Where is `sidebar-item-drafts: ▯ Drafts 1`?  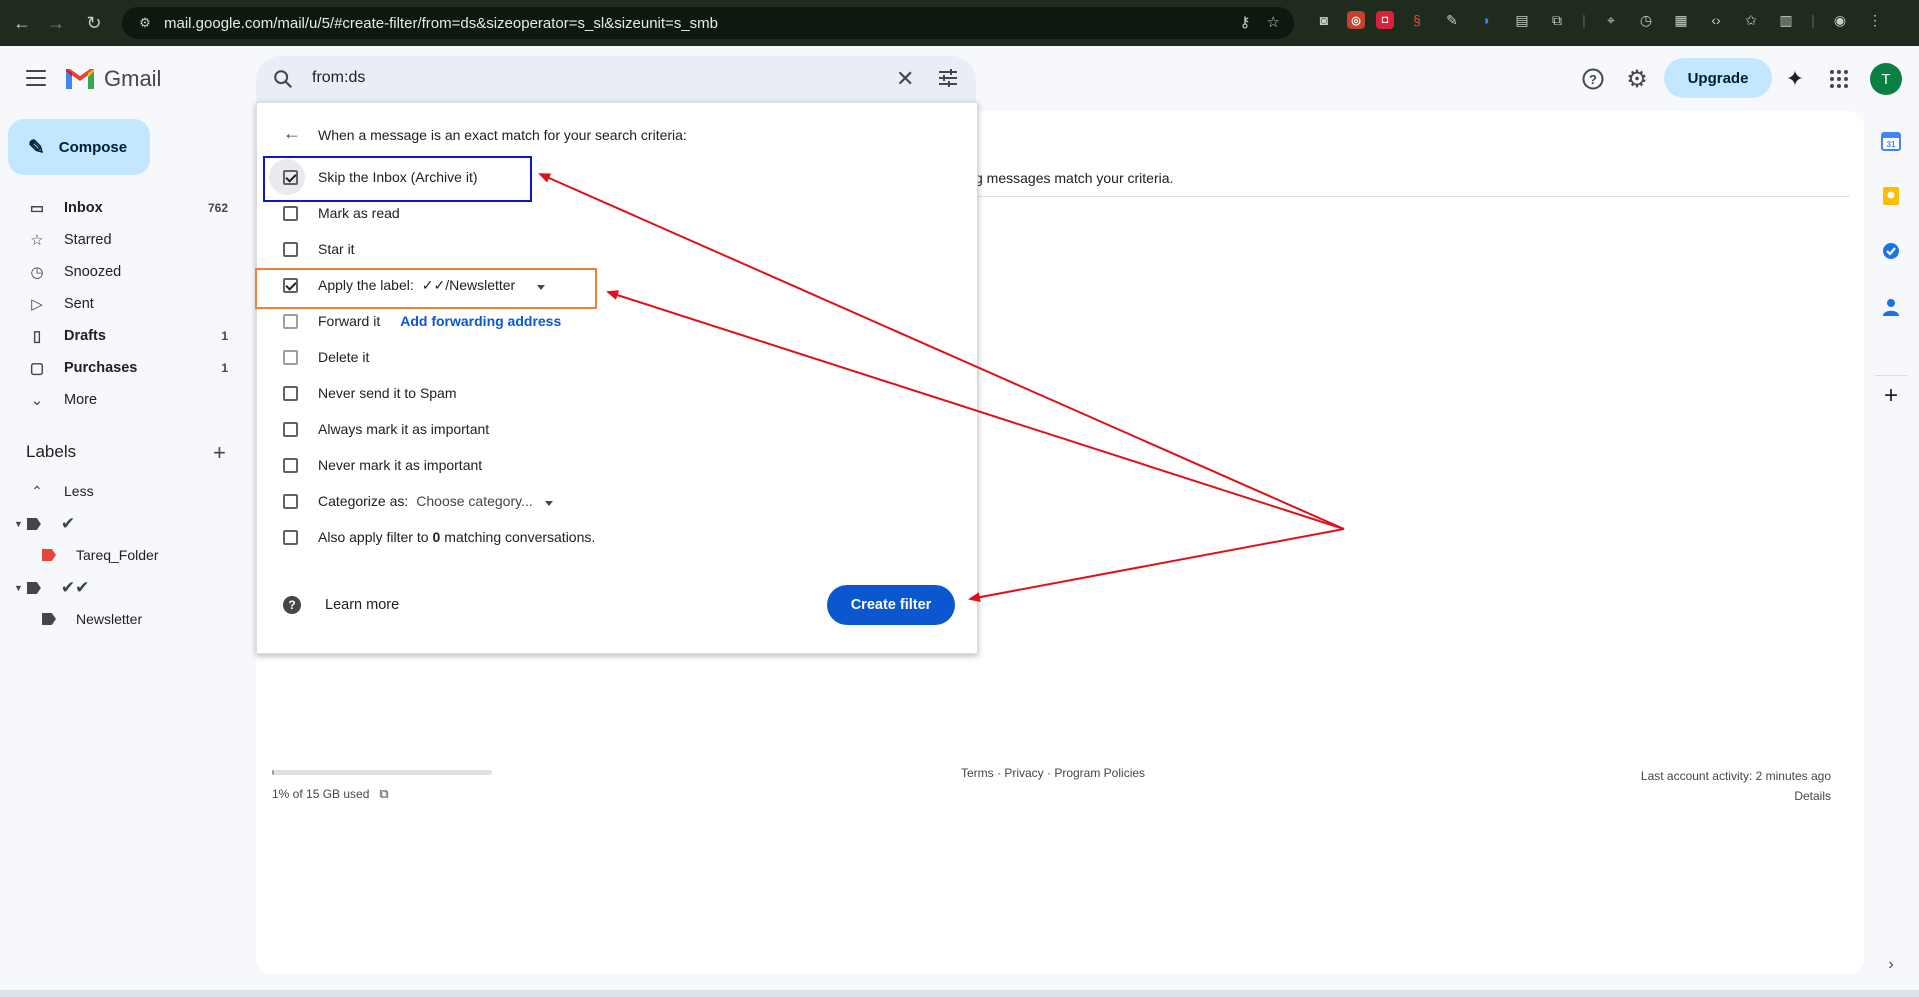
sidebar-item-drafts: ▯ Drafts 1 is located at coordinates (120, 336).